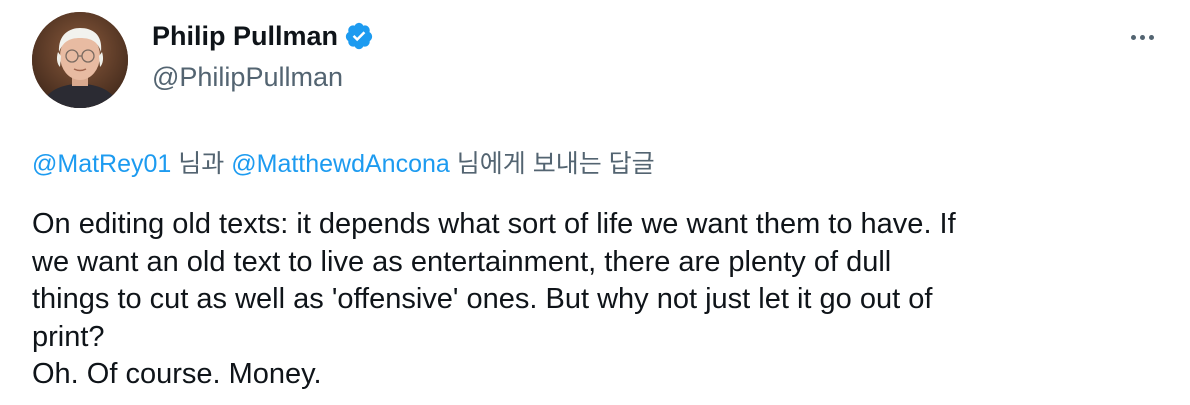 Image resolution: width=1190 pixels, height=405 pixels. I want to click on tweet-text-line: print?, so click(68, 336).